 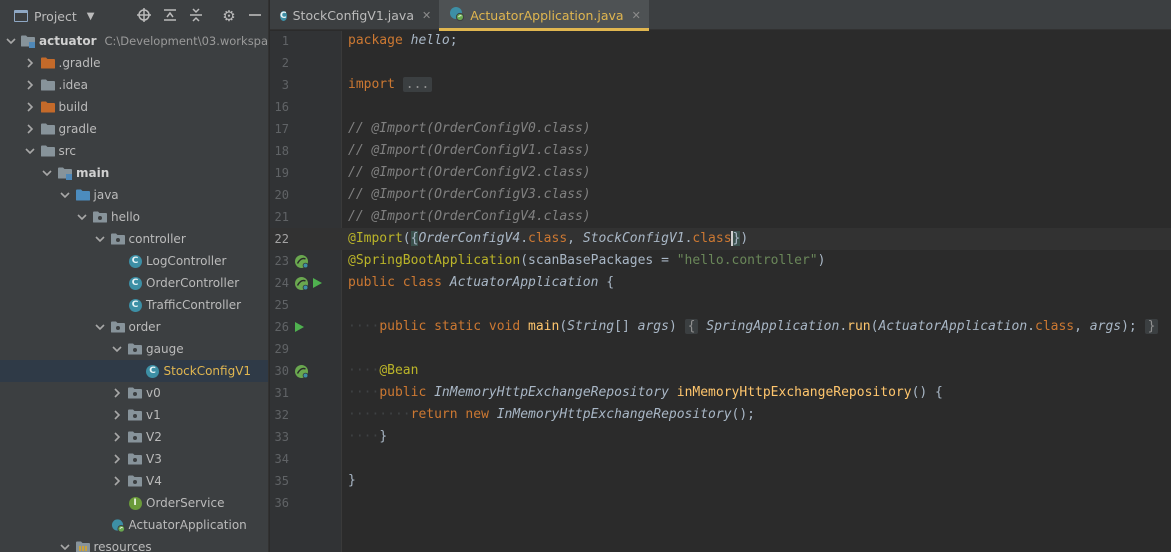 I want to click on locate-icon, so click(x=144, y=16).